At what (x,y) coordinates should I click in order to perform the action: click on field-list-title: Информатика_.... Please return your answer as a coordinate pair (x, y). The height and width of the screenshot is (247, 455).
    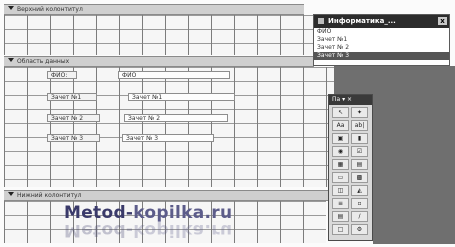
    Looking at the image, I should click on (362, 21).